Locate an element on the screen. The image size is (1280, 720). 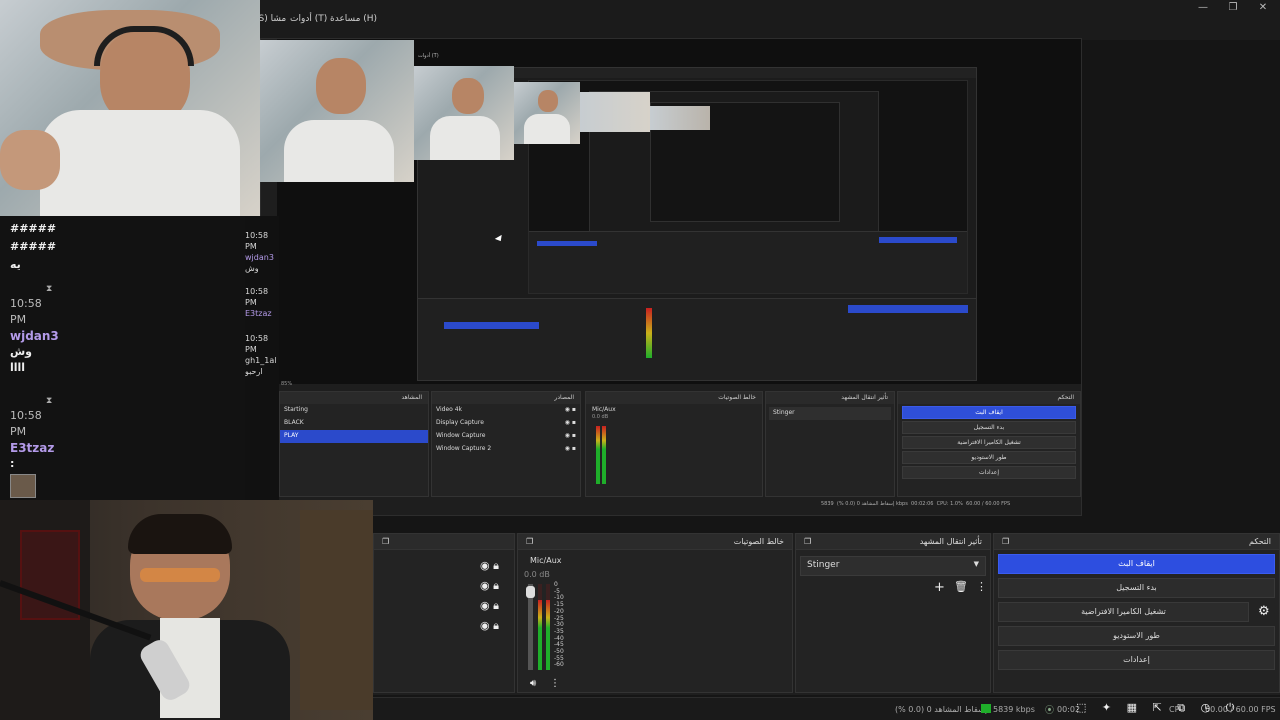
scene-item: BLACK is located at coordinates (354, 423).